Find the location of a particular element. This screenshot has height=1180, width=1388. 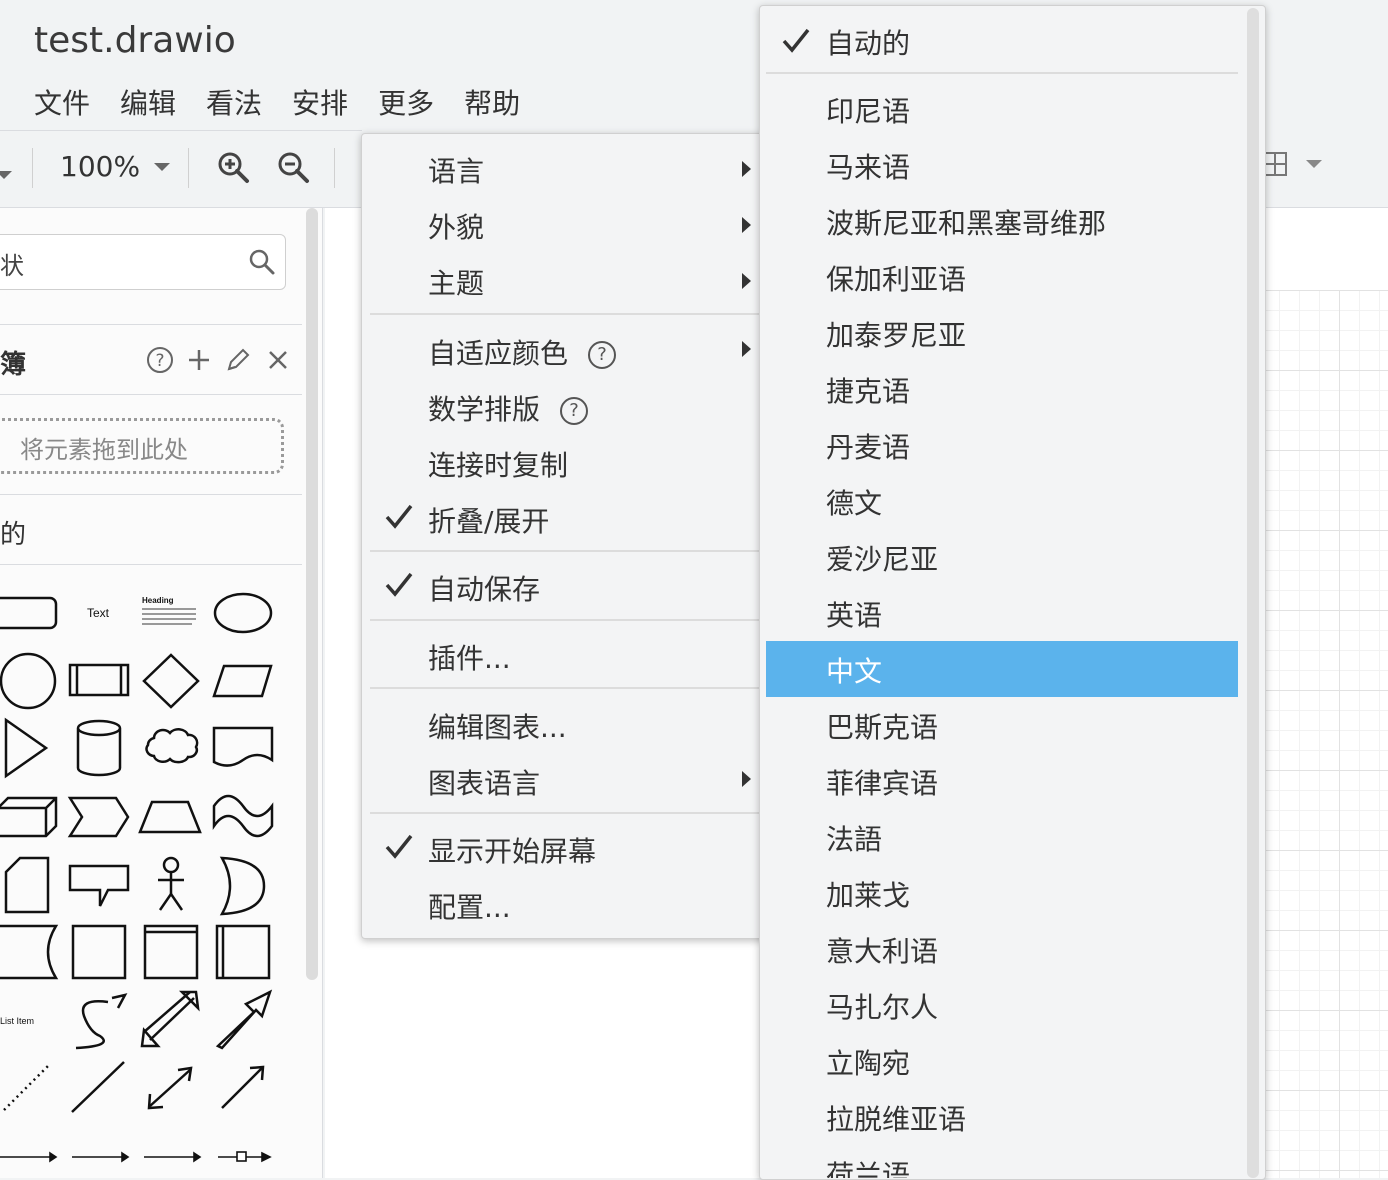

shape-data-storage is located at coordinates (29, 952).